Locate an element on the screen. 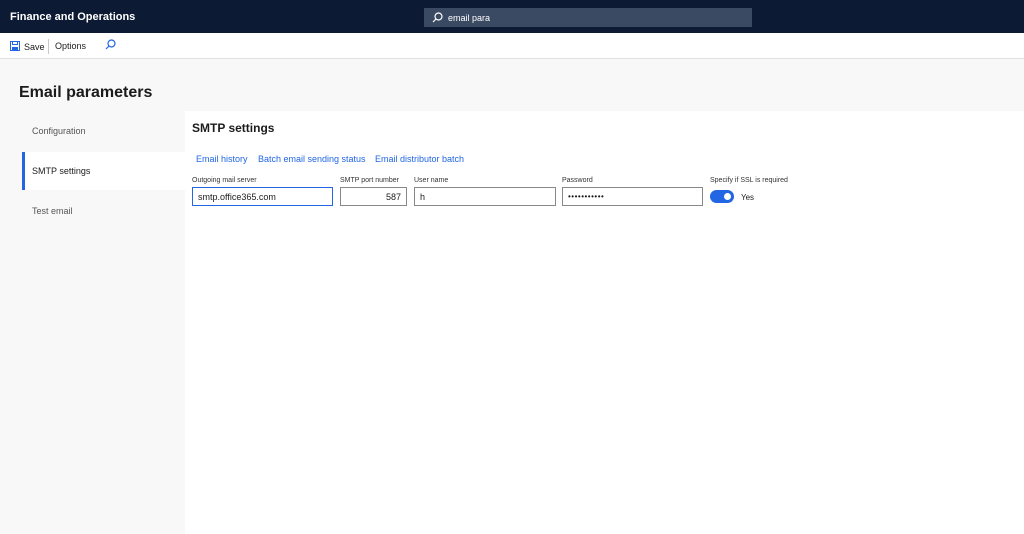 Image resolution: width=1024 pixels, height=534 pixels. save-icon is located at coordinates (17, 47).